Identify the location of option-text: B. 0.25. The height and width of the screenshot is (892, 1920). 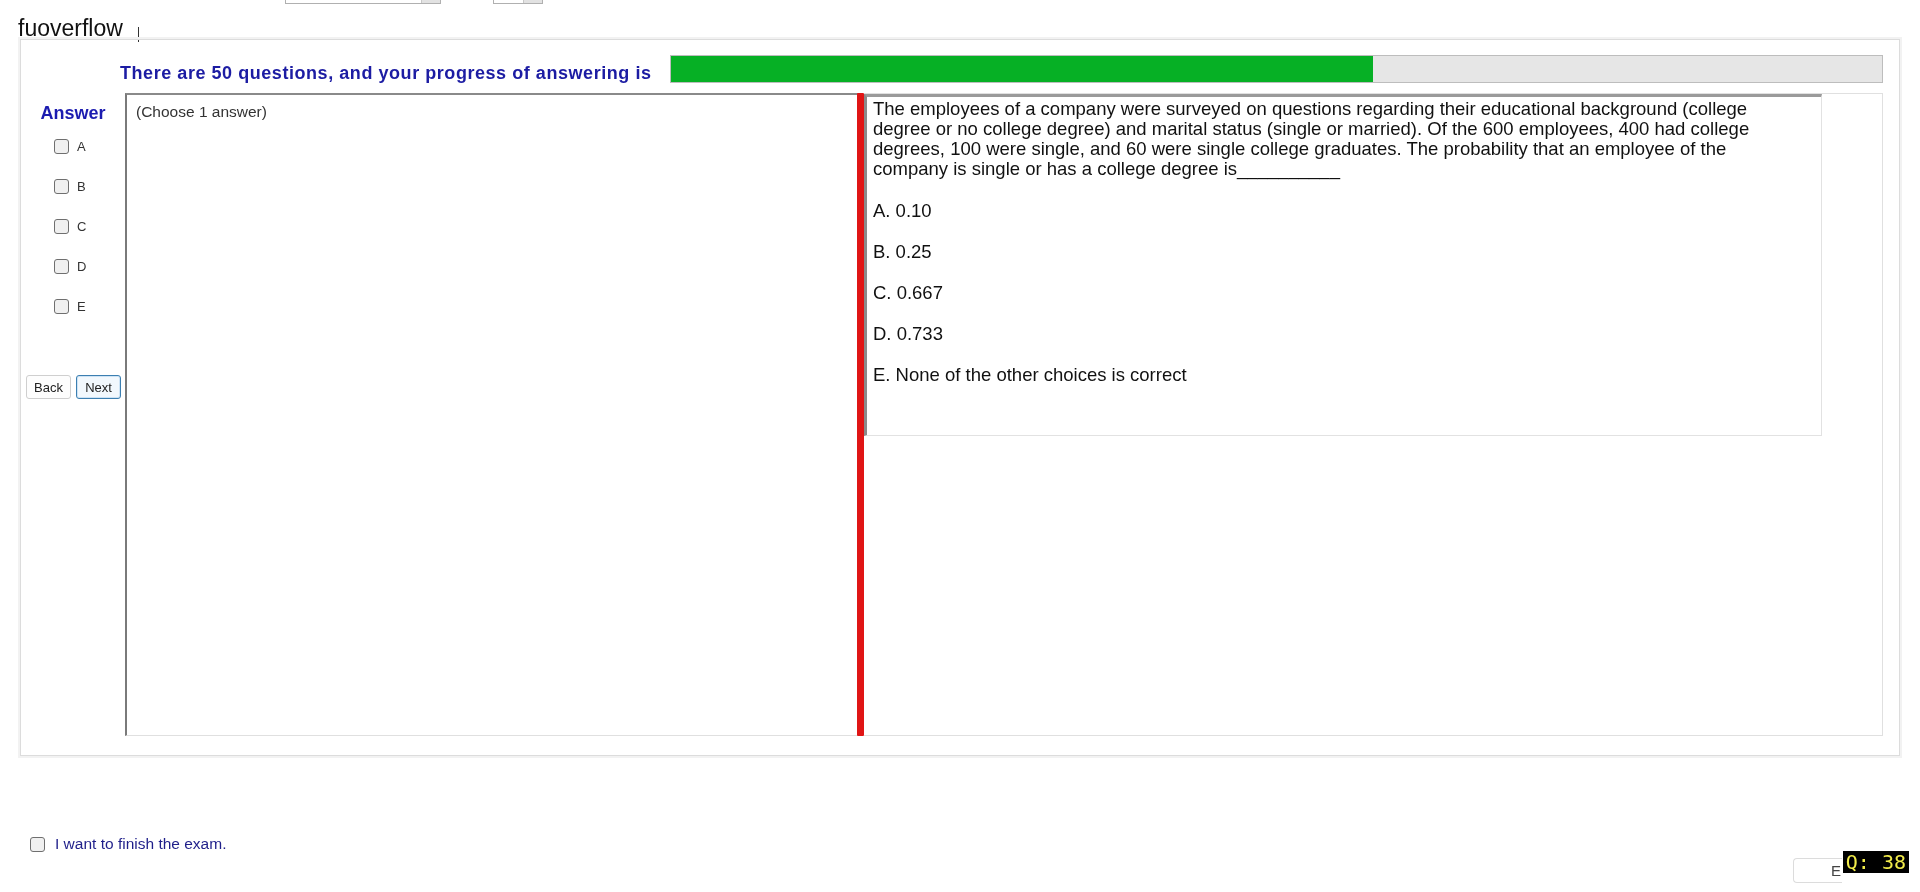
(903, 252).